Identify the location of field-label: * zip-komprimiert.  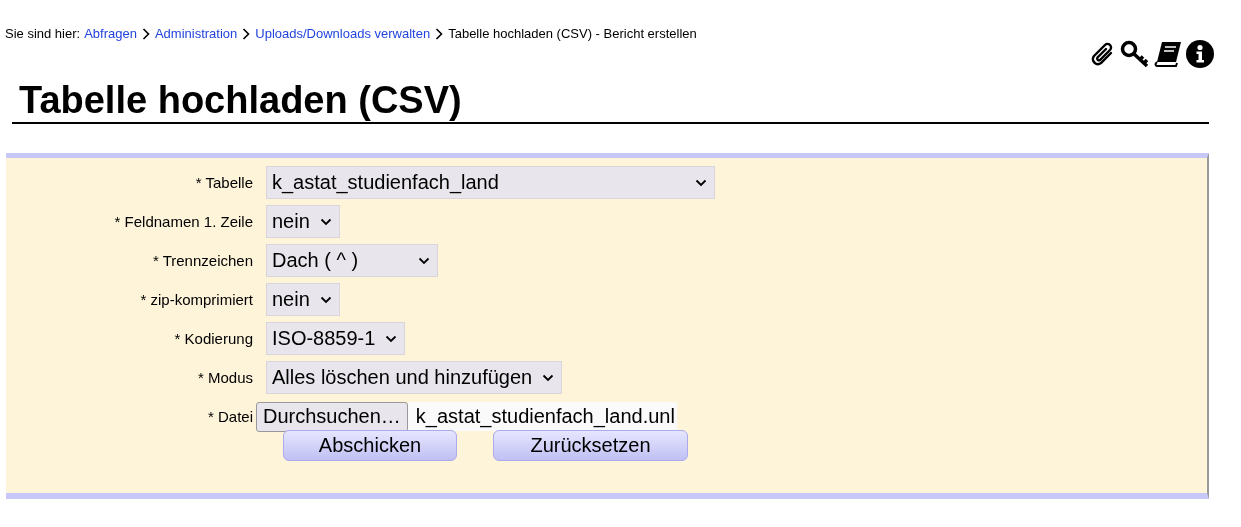
(196, 299).